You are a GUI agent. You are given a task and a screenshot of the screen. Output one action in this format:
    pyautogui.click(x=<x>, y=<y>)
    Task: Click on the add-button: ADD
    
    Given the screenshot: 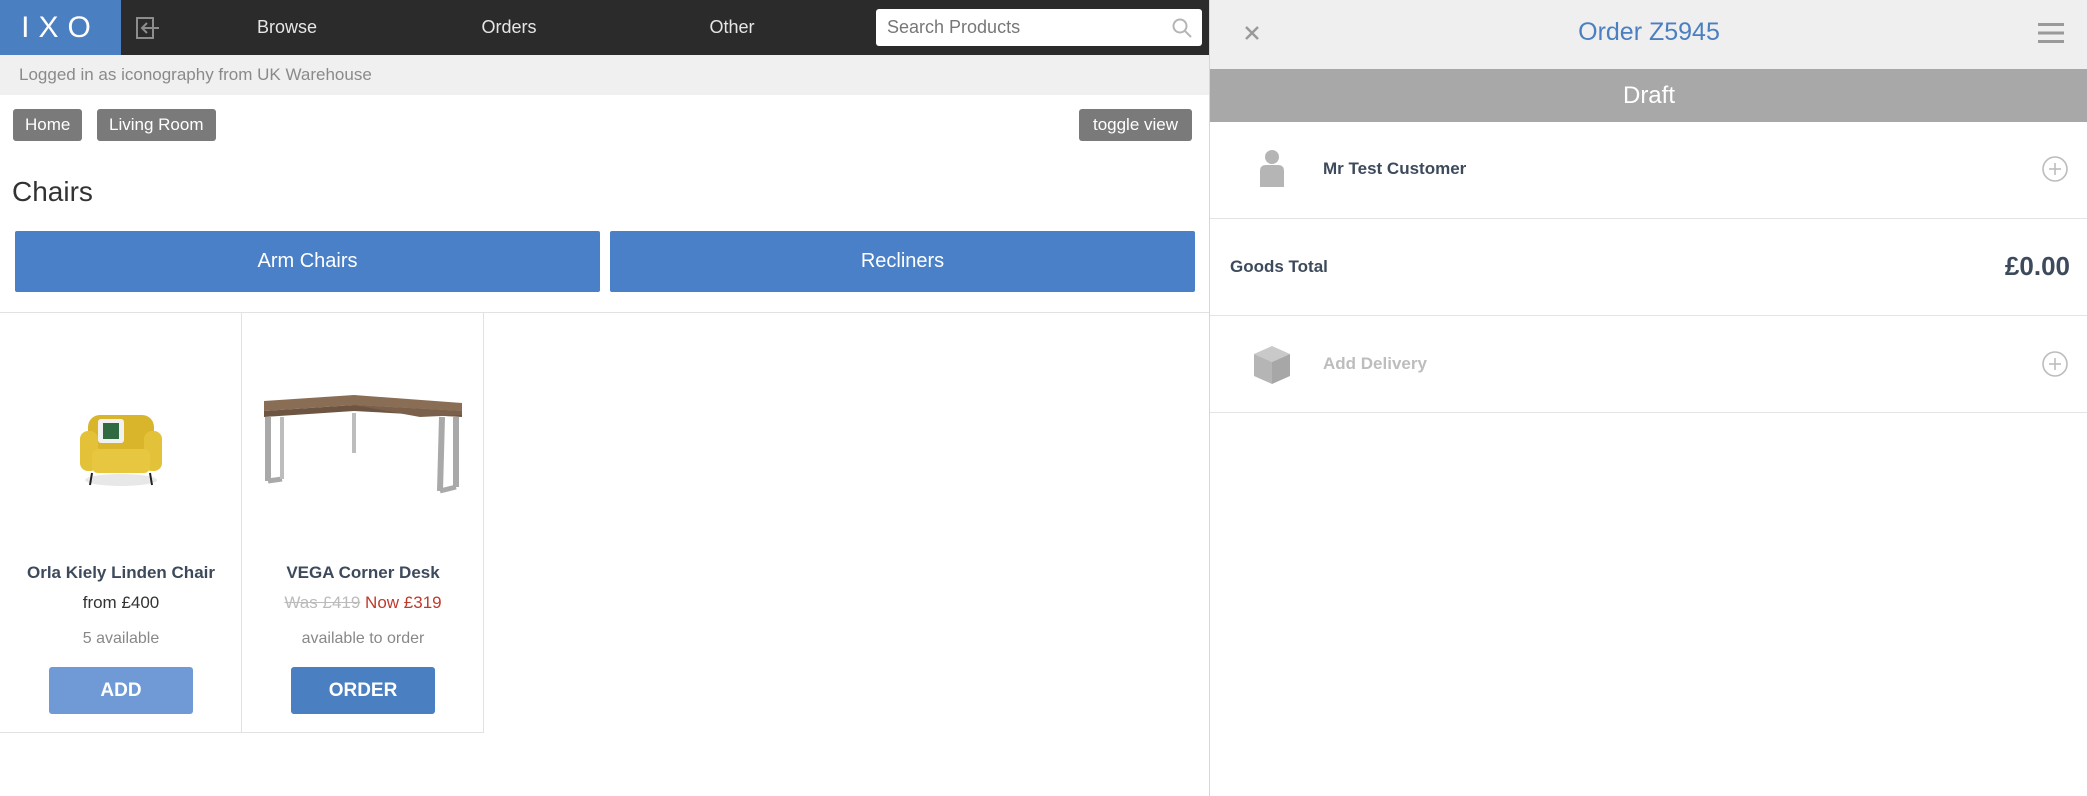 What is the action you would take?
    pyautogui.click(x=121, y=690)
    